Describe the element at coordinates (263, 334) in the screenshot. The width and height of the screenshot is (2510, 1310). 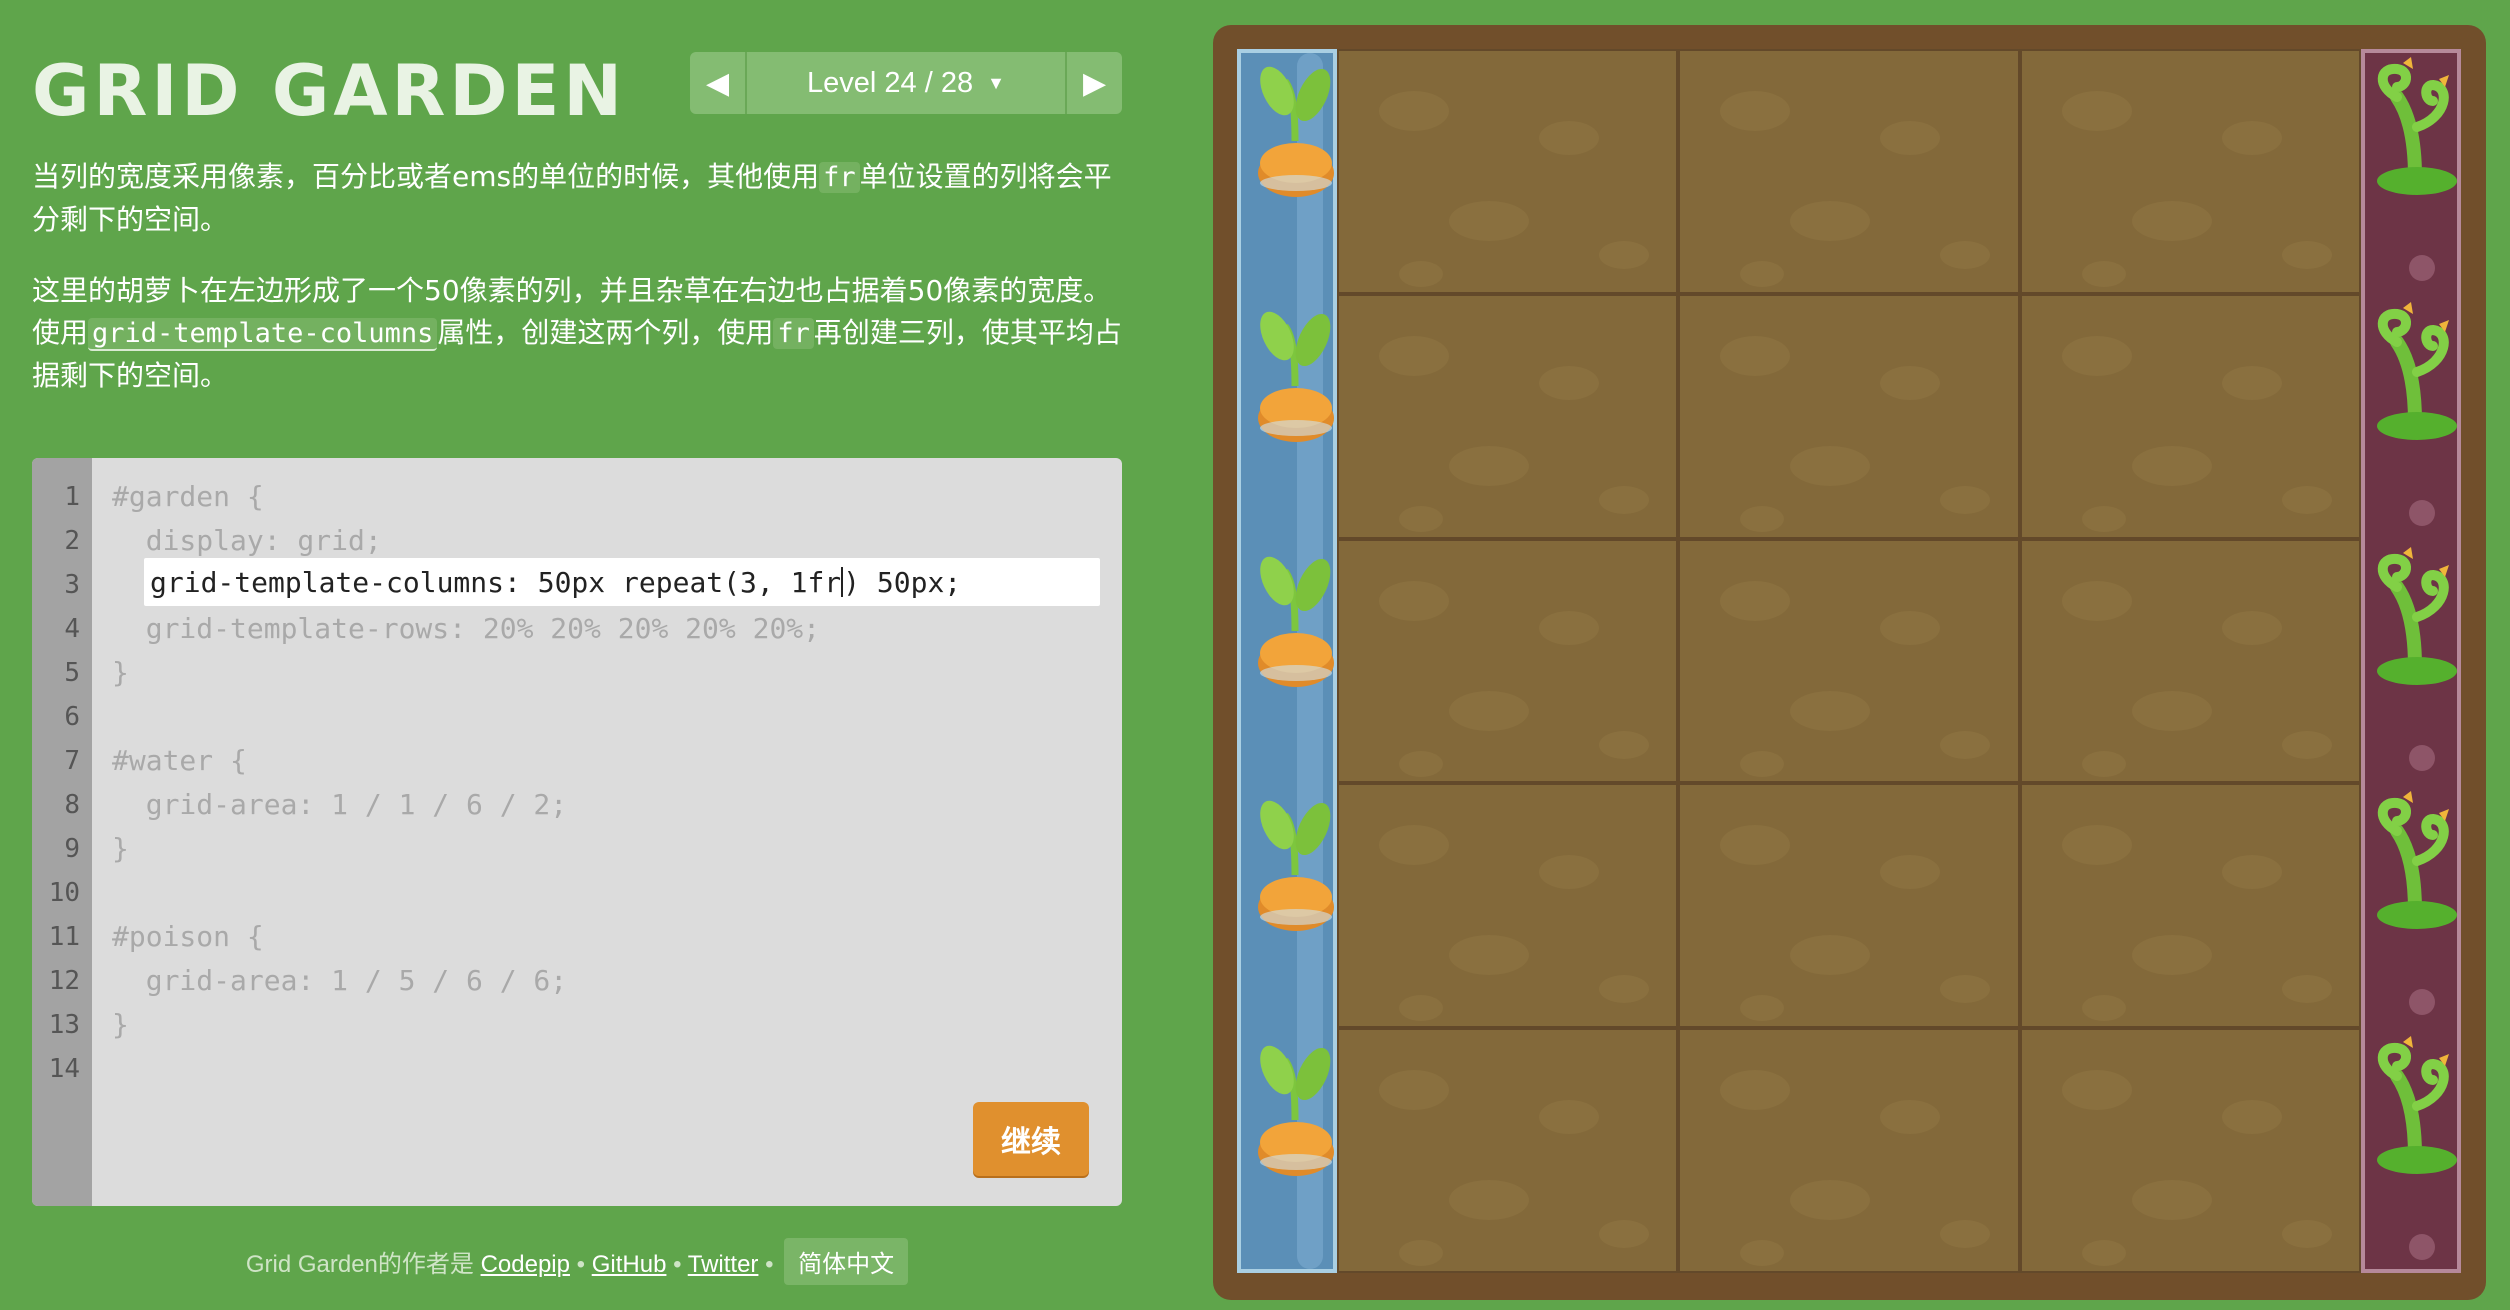
I see `property-help-link: grid-template-columns` at that location.